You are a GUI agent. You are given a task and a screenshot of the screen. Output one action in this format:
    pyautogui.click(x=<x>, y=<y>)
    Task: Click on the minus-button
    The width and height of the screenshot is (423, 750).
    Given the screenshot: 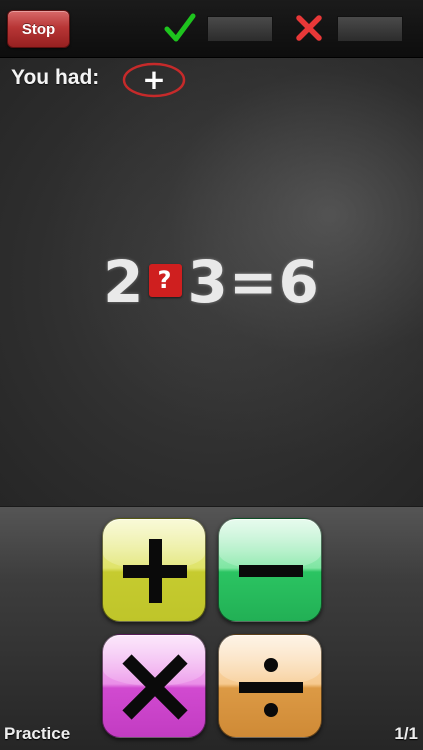 What is the action you would take?
    pyautogui.click(x=270, y=570)
    